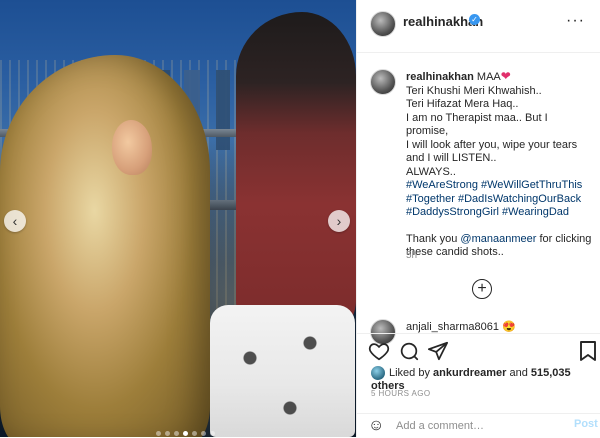  I want to click on verified-badge-icon: ✓, so click(474, 19).